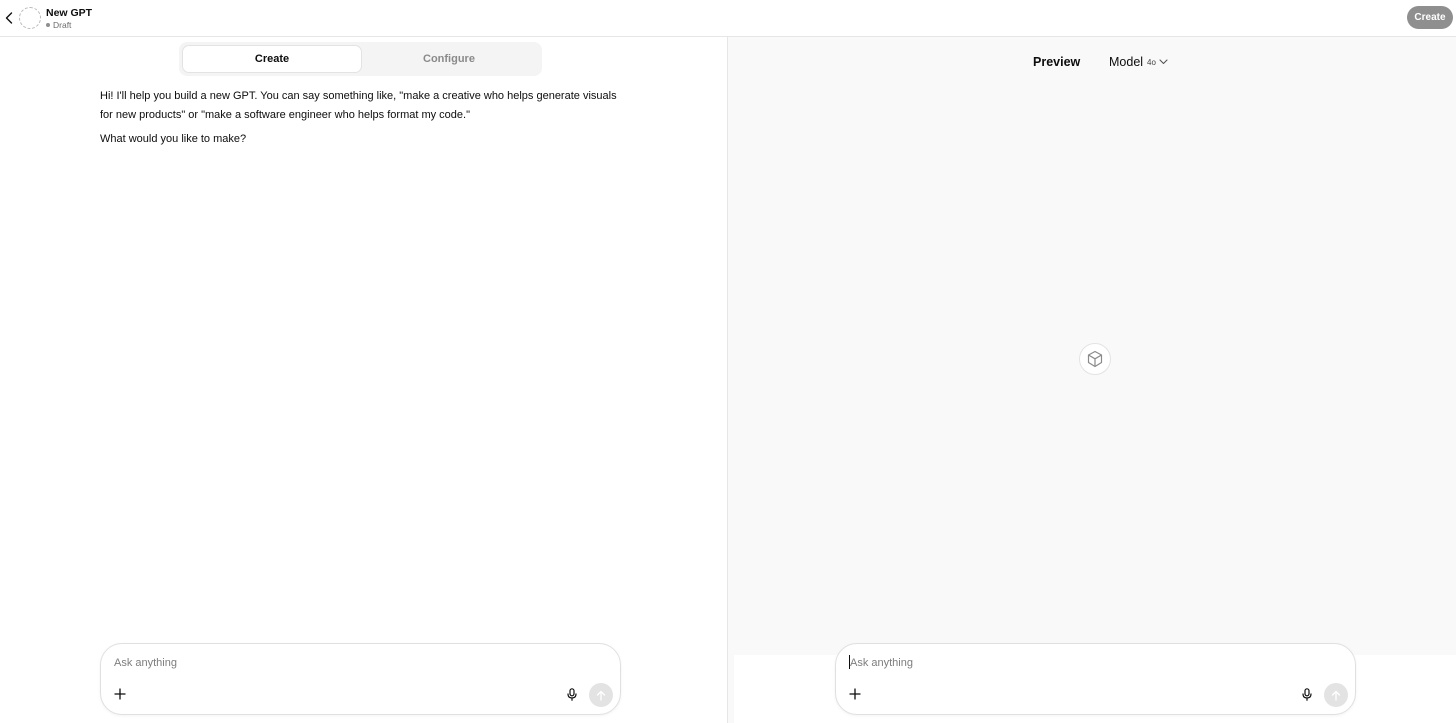 This screenshot has height=723, width=1456. Describe the element at coordinates (69, 13) in the screenshot. I see `gpt-name: New GPT` at that location.